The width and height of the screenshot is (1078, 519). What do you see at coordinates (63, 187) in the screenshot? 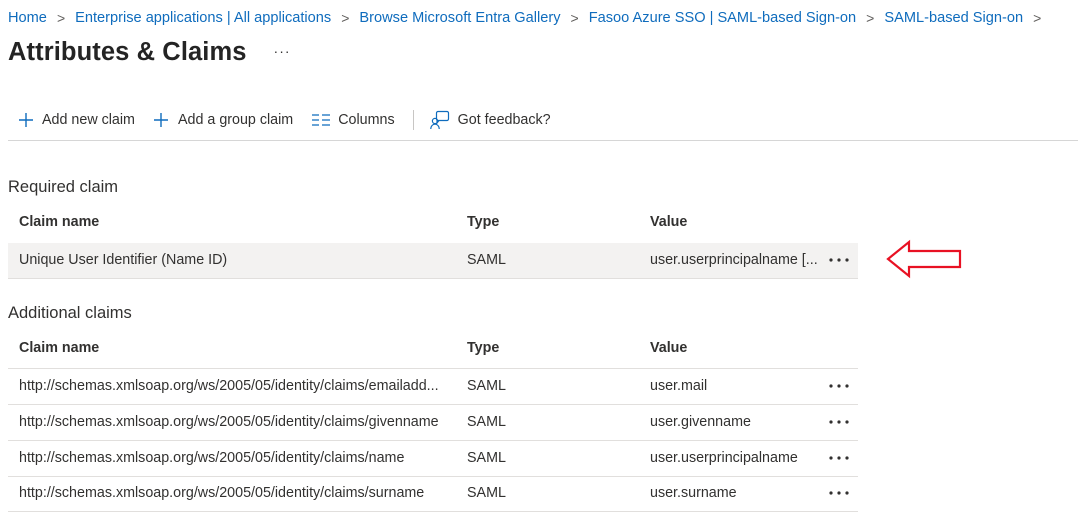
I see `required-claim-heading: Required claim` at bounding box center [63, 187].